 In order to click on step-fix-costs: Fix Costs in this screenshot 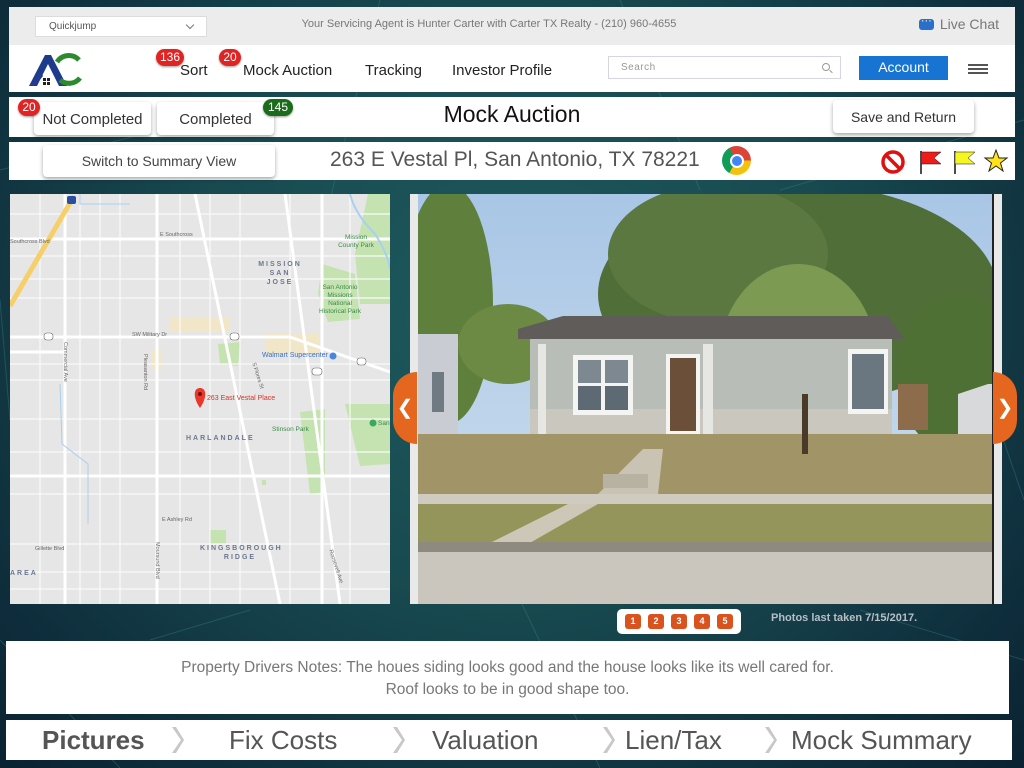, I will do `click(283, 740)`.